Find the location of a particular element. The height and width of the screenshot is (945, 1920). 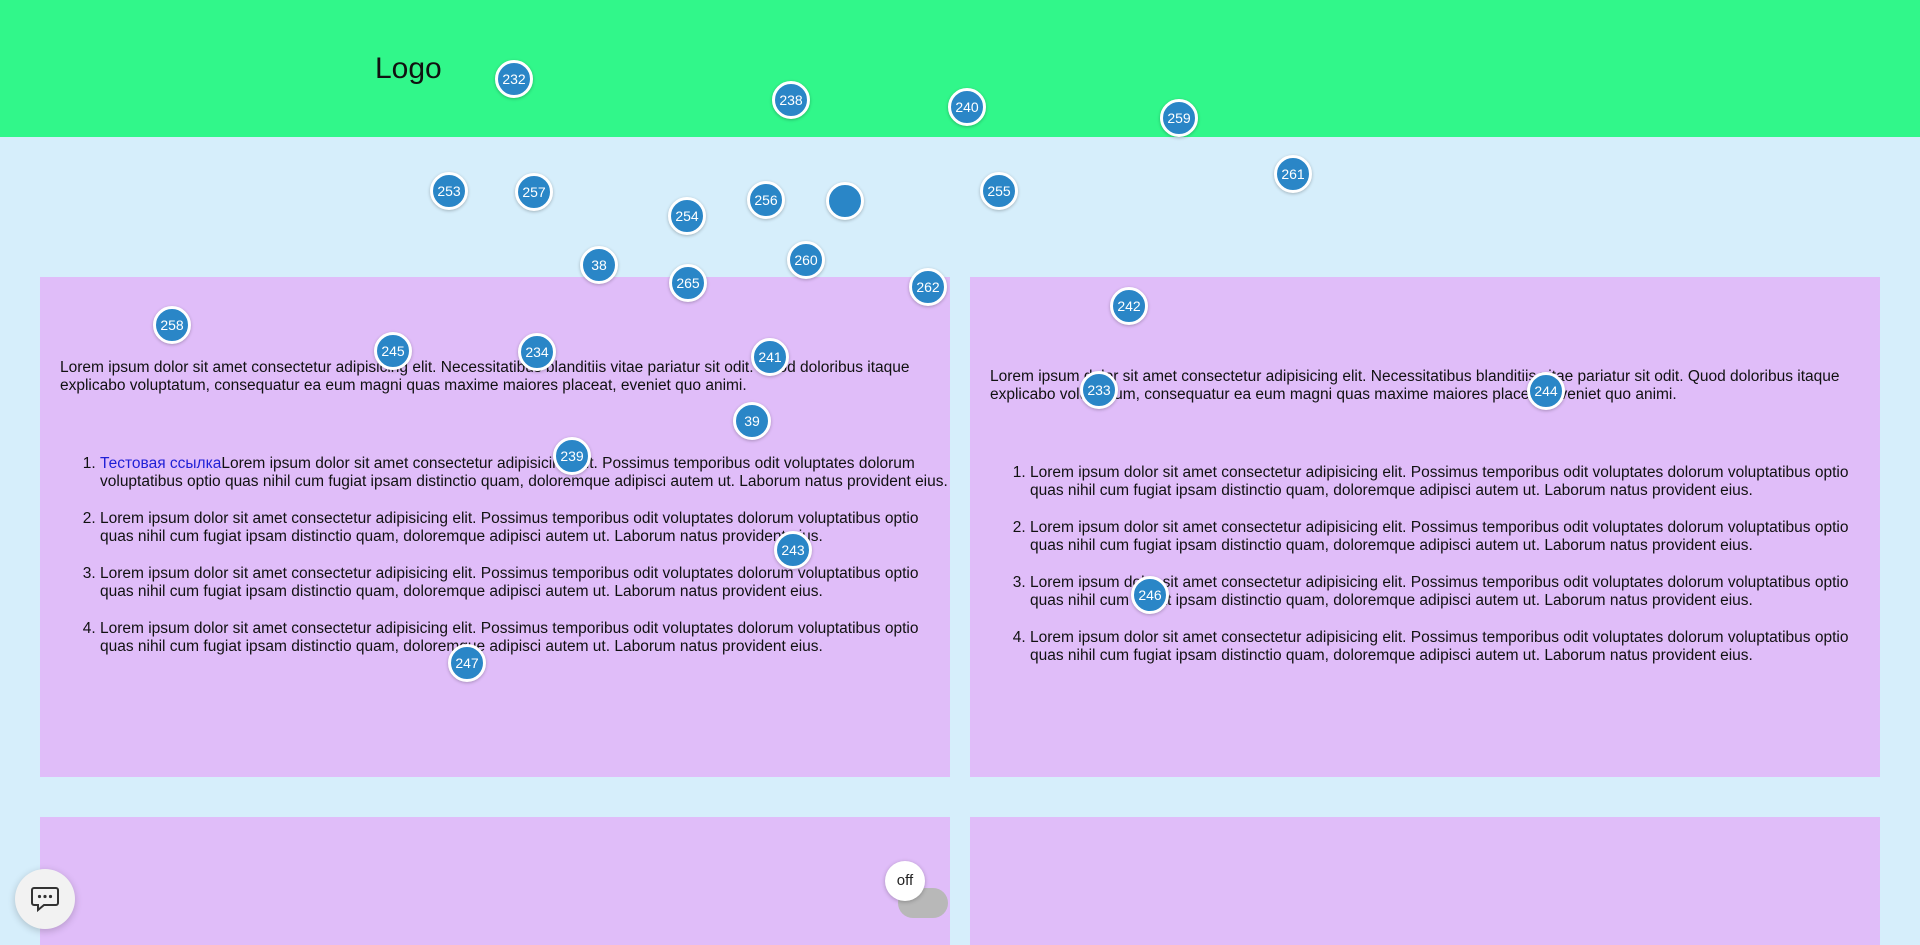

chat-button is located at coordinates (45, 899).